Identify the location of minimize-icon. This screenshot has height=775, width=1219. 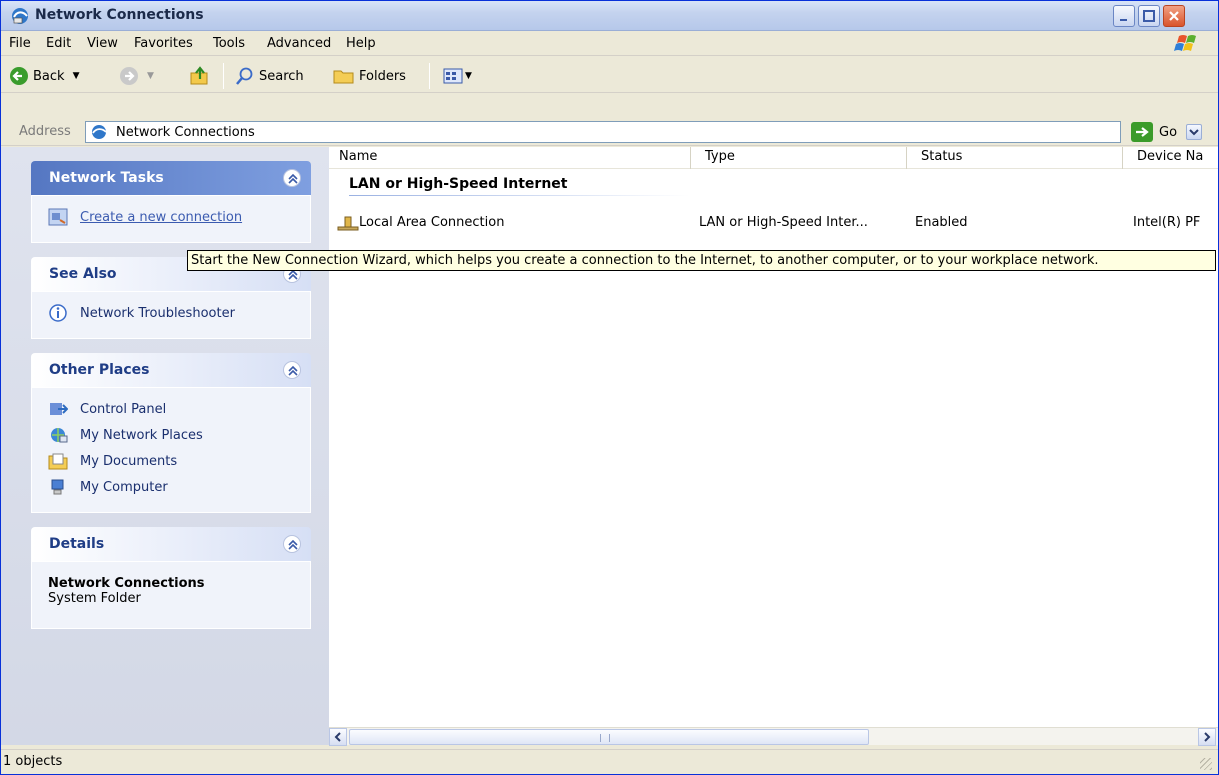
(1123, 20).